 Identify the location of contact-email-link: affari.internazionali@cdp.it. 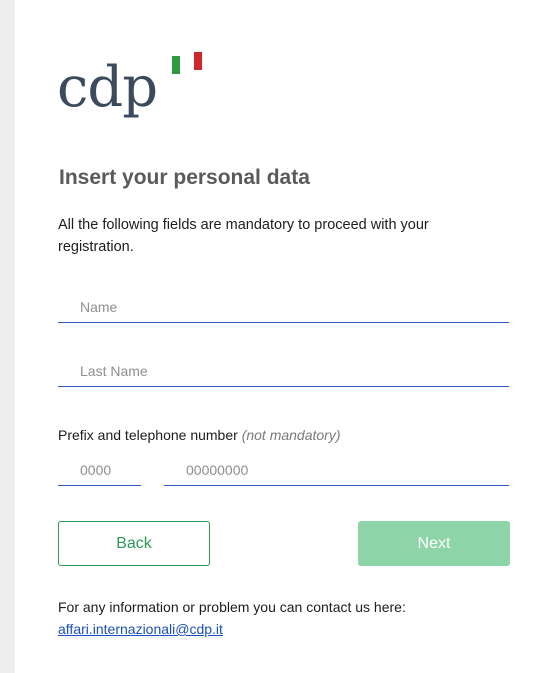
(140, 629).